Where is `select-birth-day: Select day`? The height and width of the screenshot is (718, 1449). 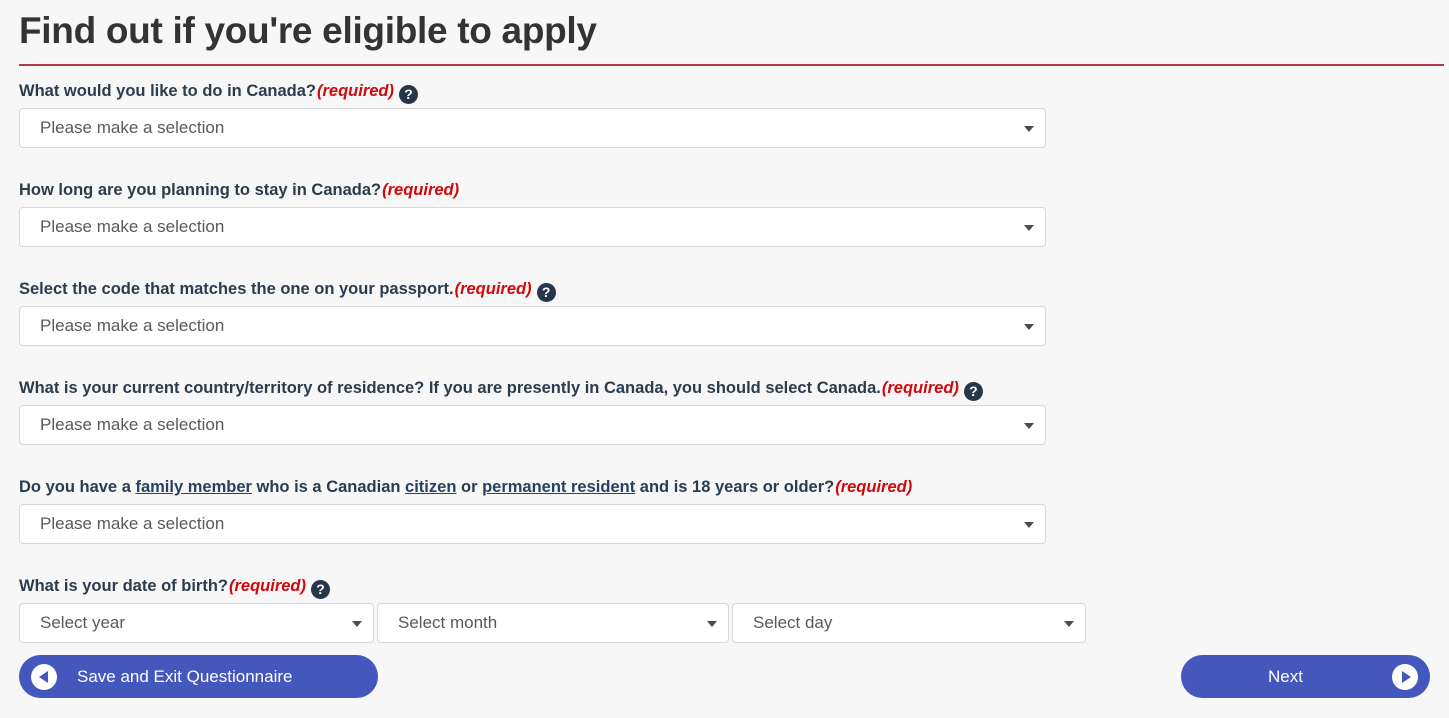
select-birth-day: Select day is located at coordinates (909, 623).